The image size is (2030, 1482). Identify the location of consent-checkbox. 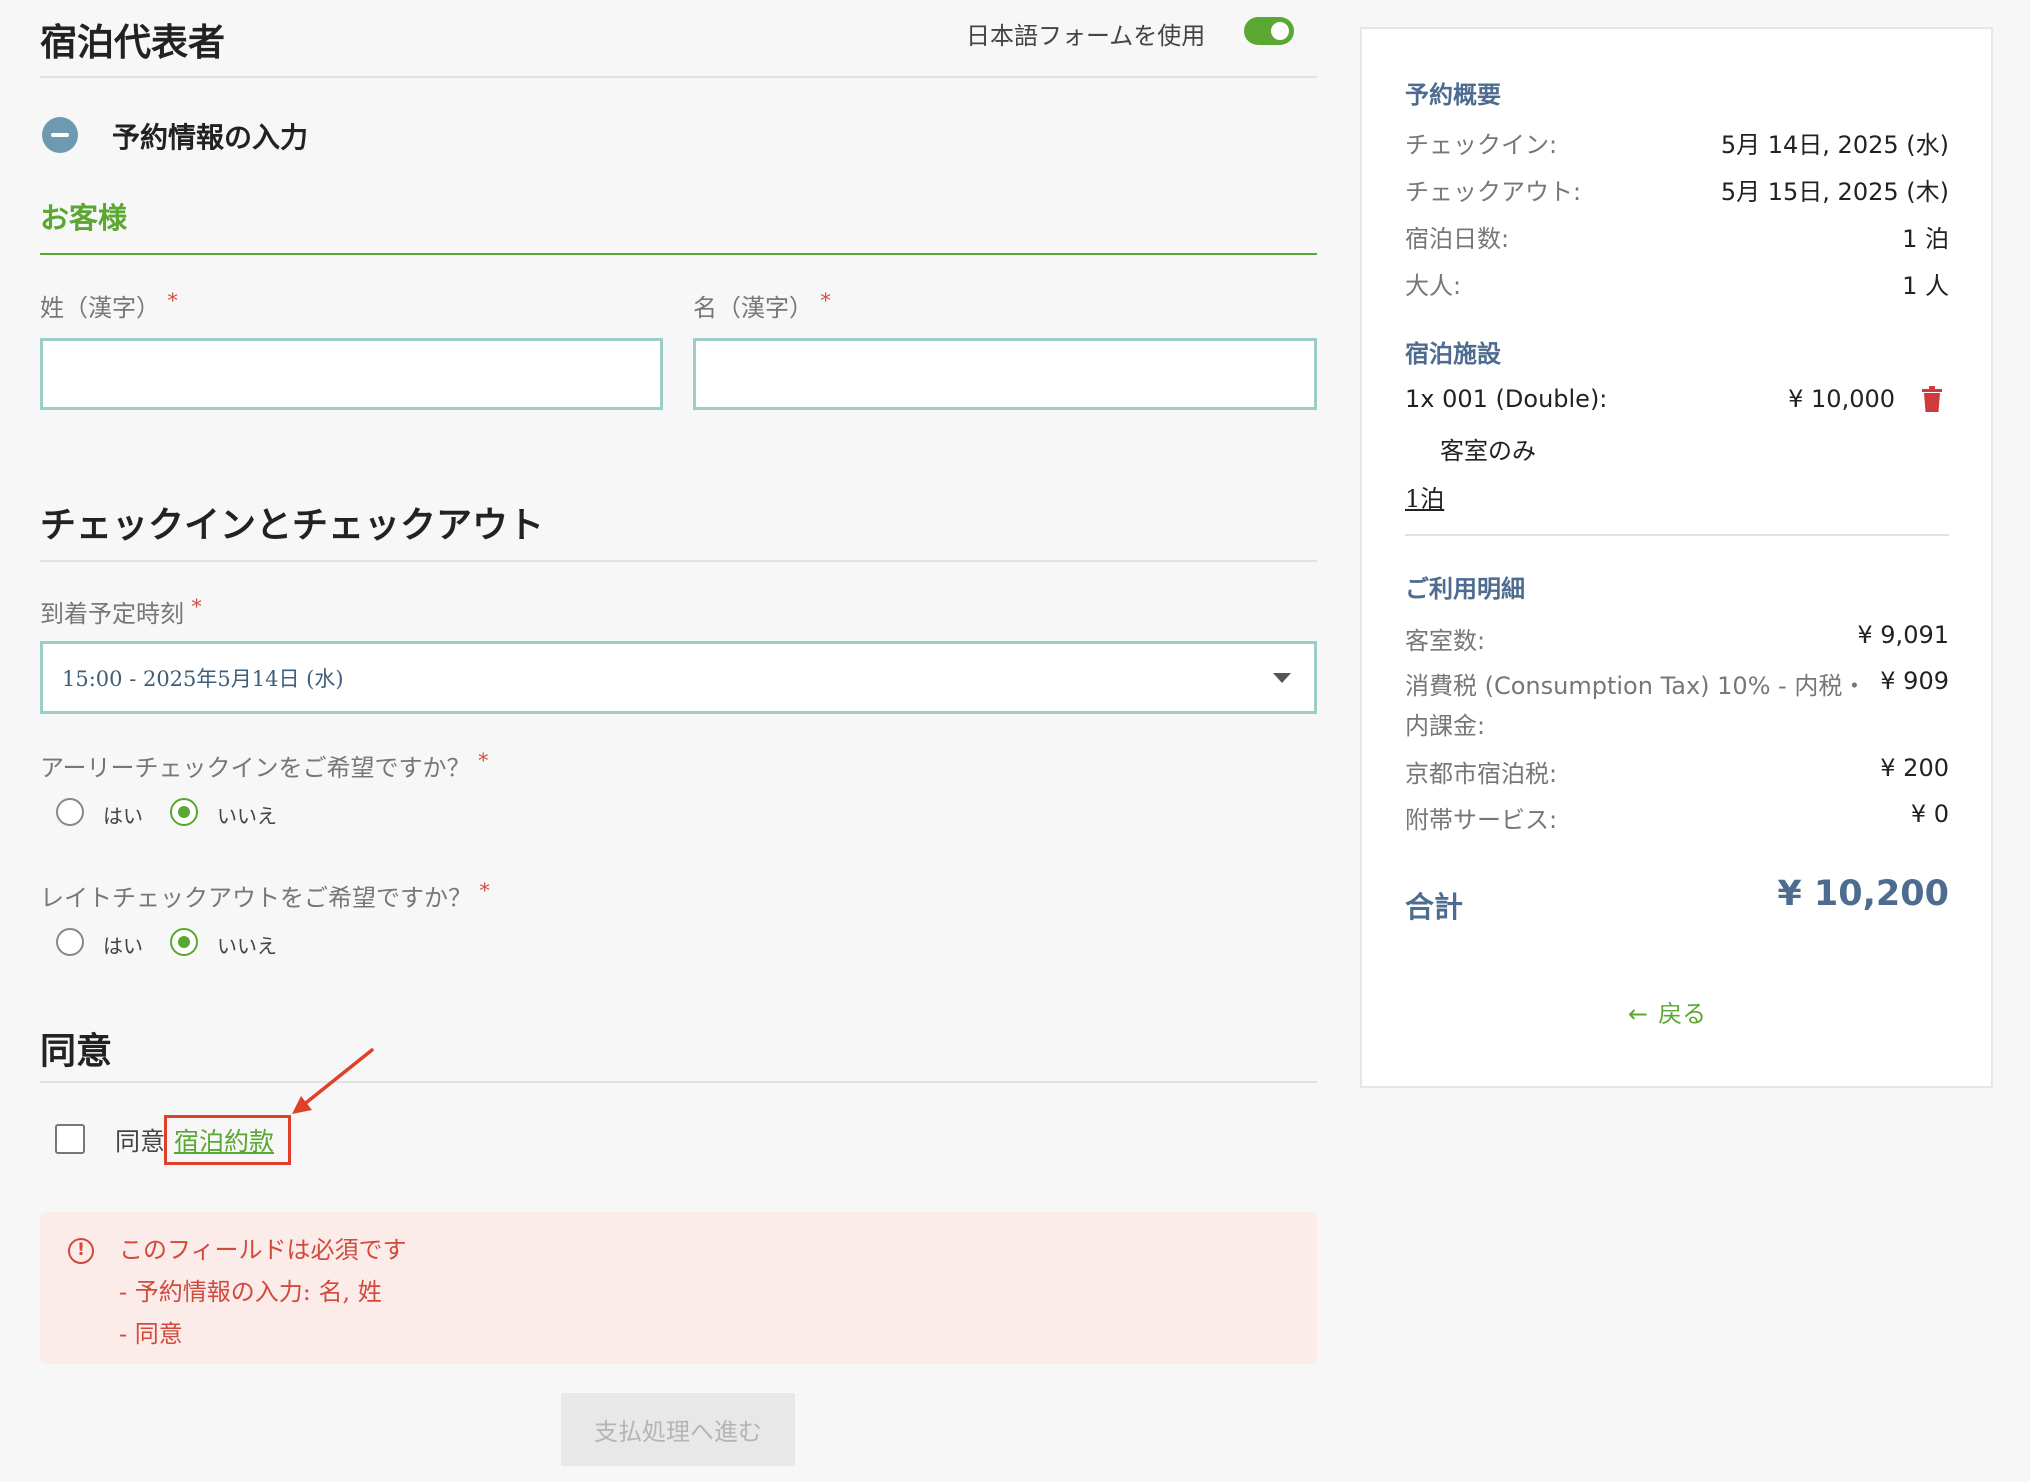
(70, 1139).